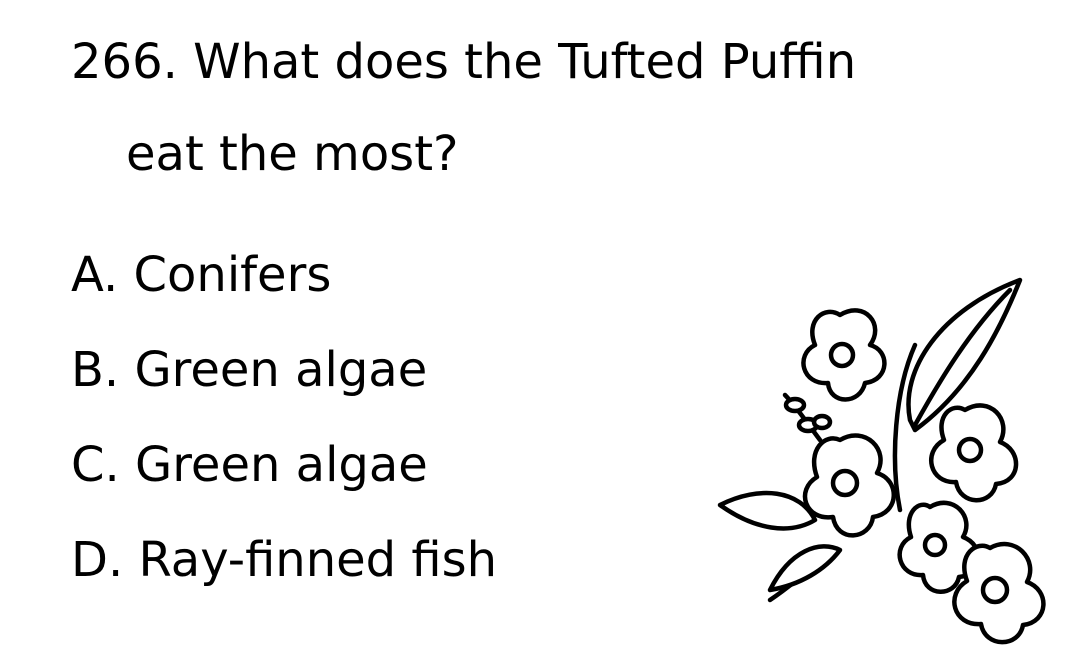  What do you see at coordinates (284, 560) in the screenshot?
I see `option-d: D. Ray-finned fish` at bounding box center [284, 560].